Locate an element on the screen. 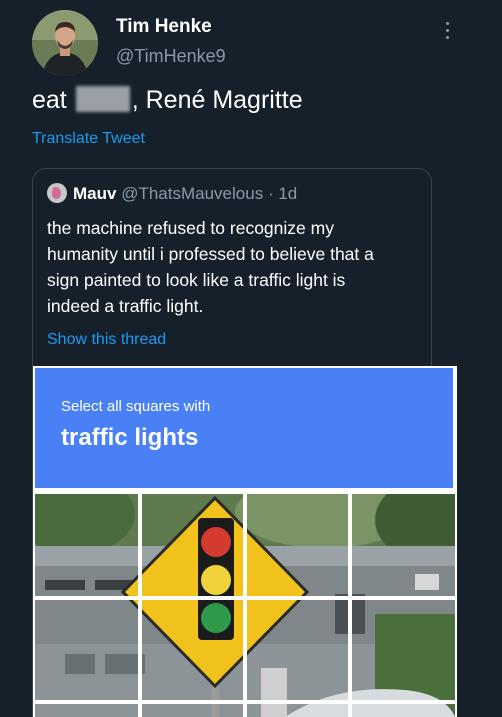 The image size is (502, 717). quoted-text-line: the machine refused to recognize my is located at coordinates (190, 228).